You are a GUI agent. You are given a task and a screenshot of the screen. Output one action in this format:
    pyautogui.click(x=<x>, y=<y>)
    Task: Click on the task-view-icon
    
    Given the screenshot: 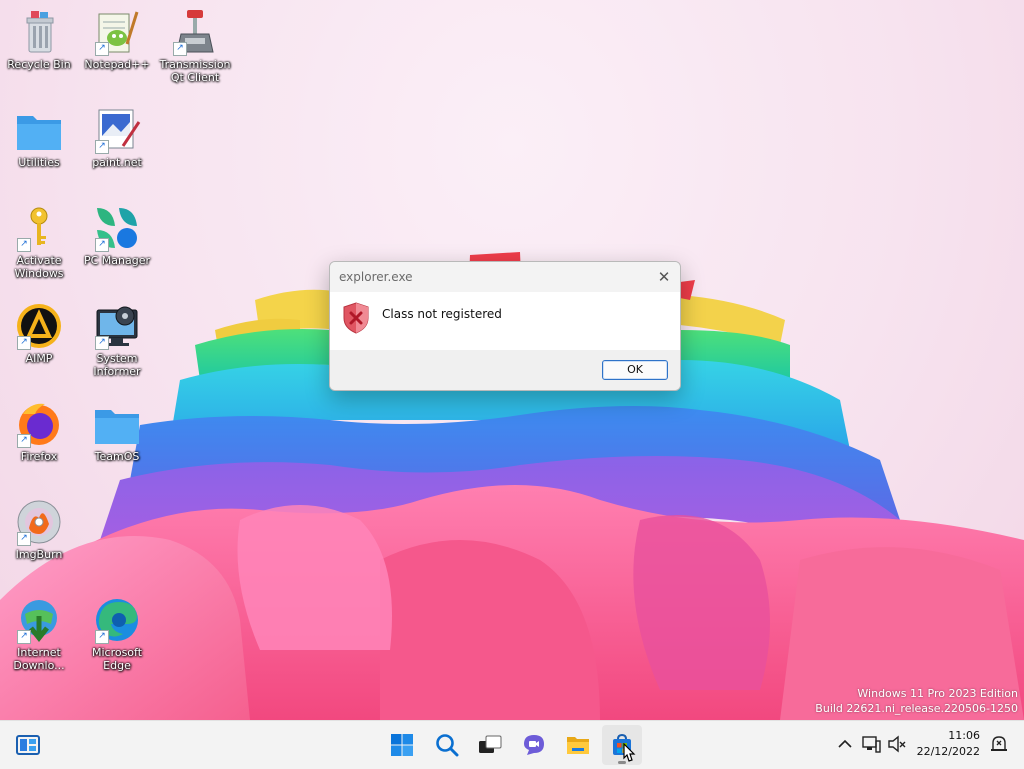 What is the action you would take?
    pyautogui.click(x=490, y=744)
    